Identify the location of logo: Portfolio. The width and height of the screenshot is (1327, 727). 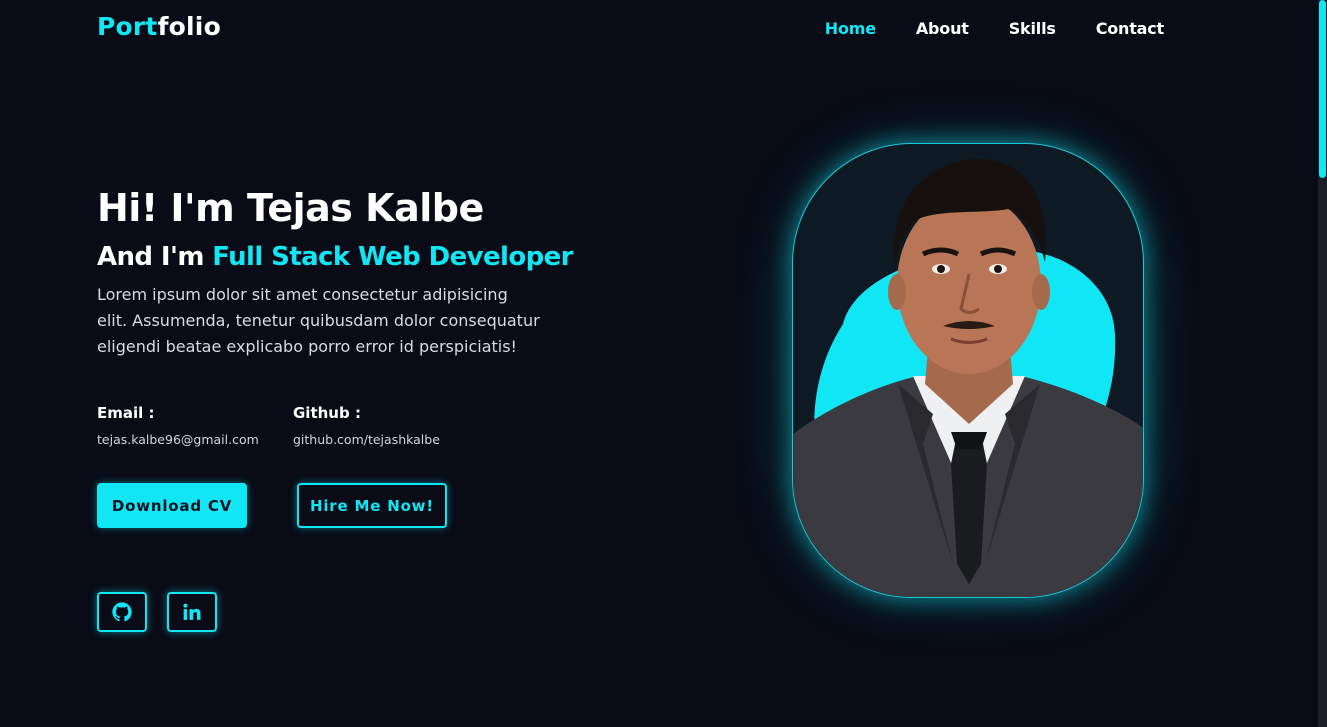
(159, 26).